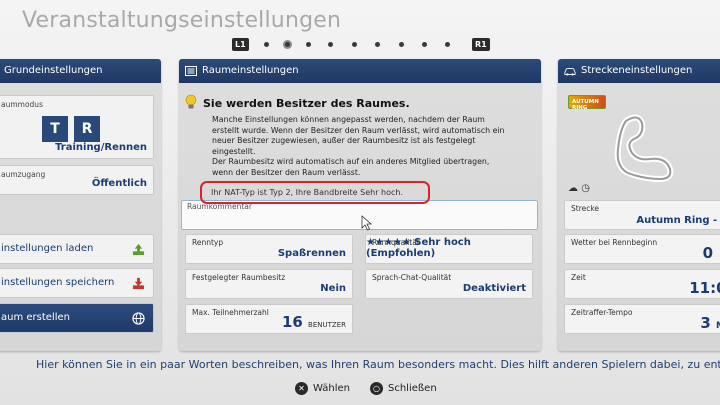 Image resolution: width=720 pixels, height=405 pixels. I want to click on lightbulb-icon, so click(191, 101).